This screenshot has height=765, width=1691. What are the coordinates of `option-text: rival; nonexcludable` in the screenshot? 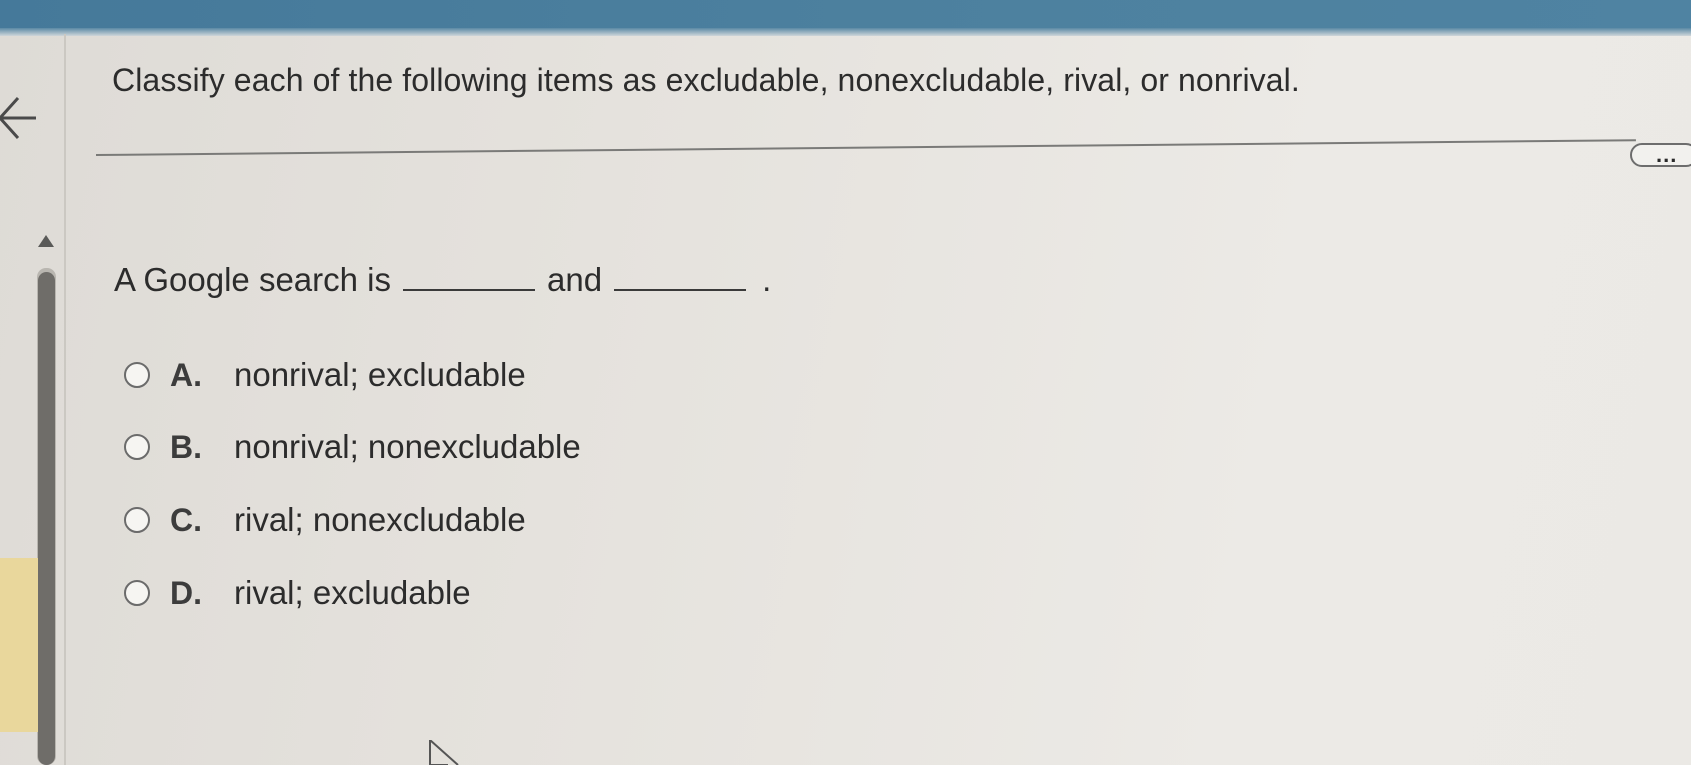 It's located at (380, 519).